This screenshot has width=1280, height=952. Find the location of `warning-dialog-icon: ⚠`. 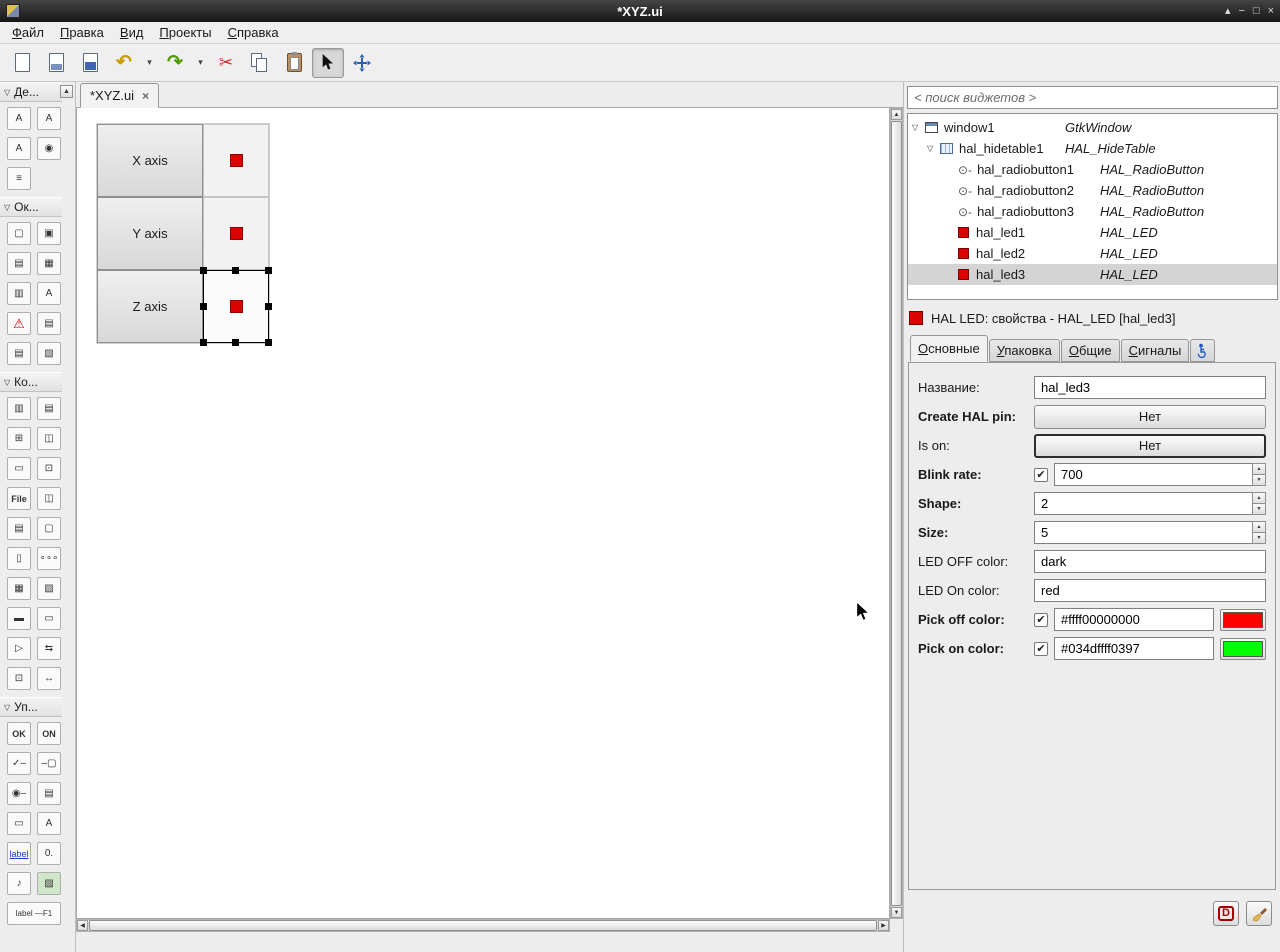

warning-dialog-icon: ⚠ is located at coordinates (19, 323).